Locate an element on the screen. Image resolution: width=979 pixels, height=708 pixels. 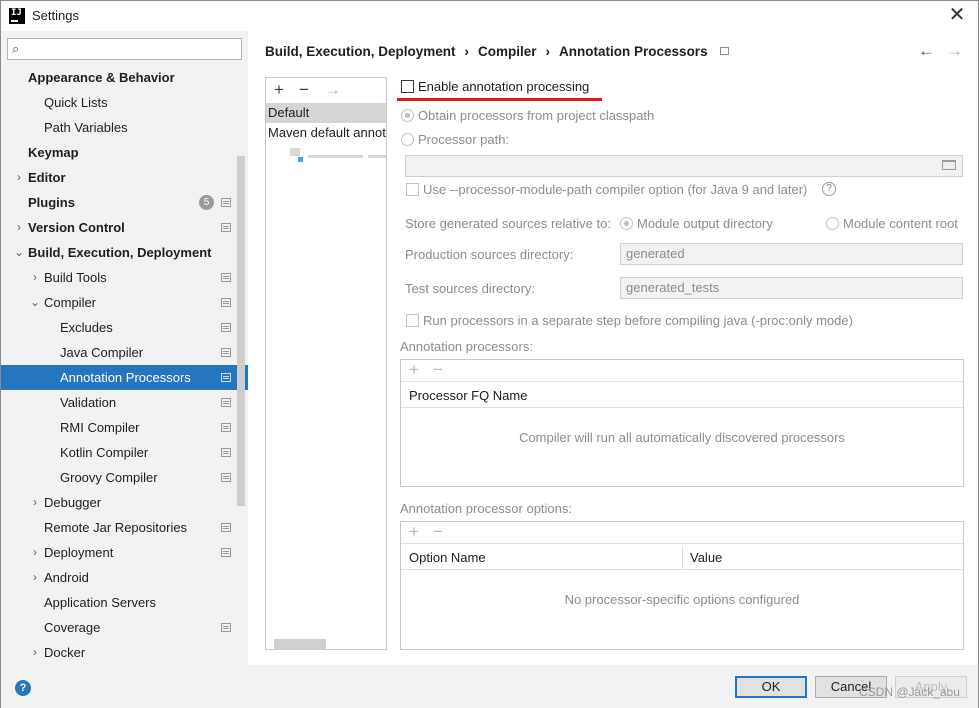
sidebar-item-appearance-behavior: Appearance & Behavior is located at coordinates (124, 77).